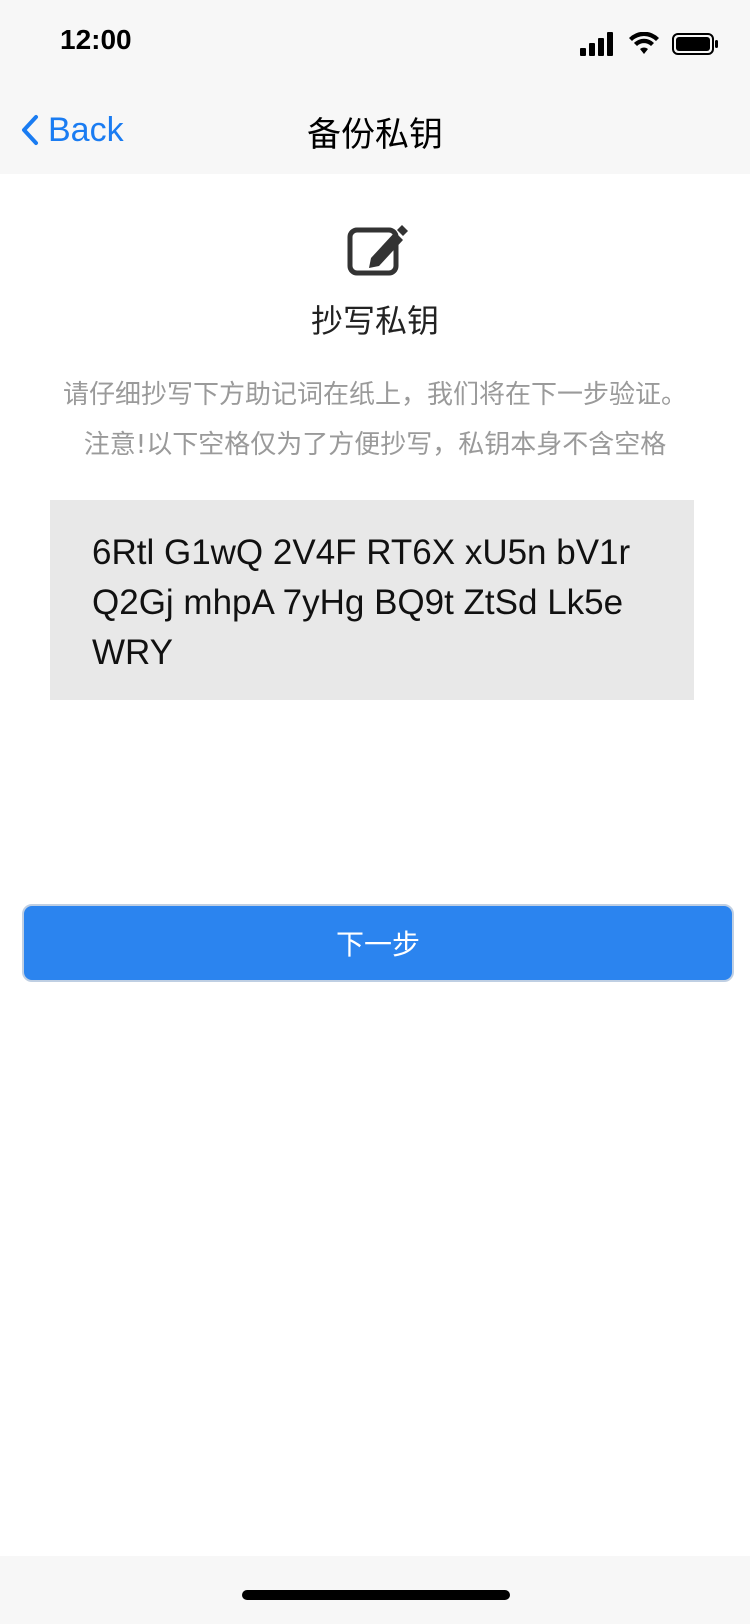  What do you see at coordinates (644, 43) in the screenshot?
I see `wifi-icon` at bounding box center [644, 43].